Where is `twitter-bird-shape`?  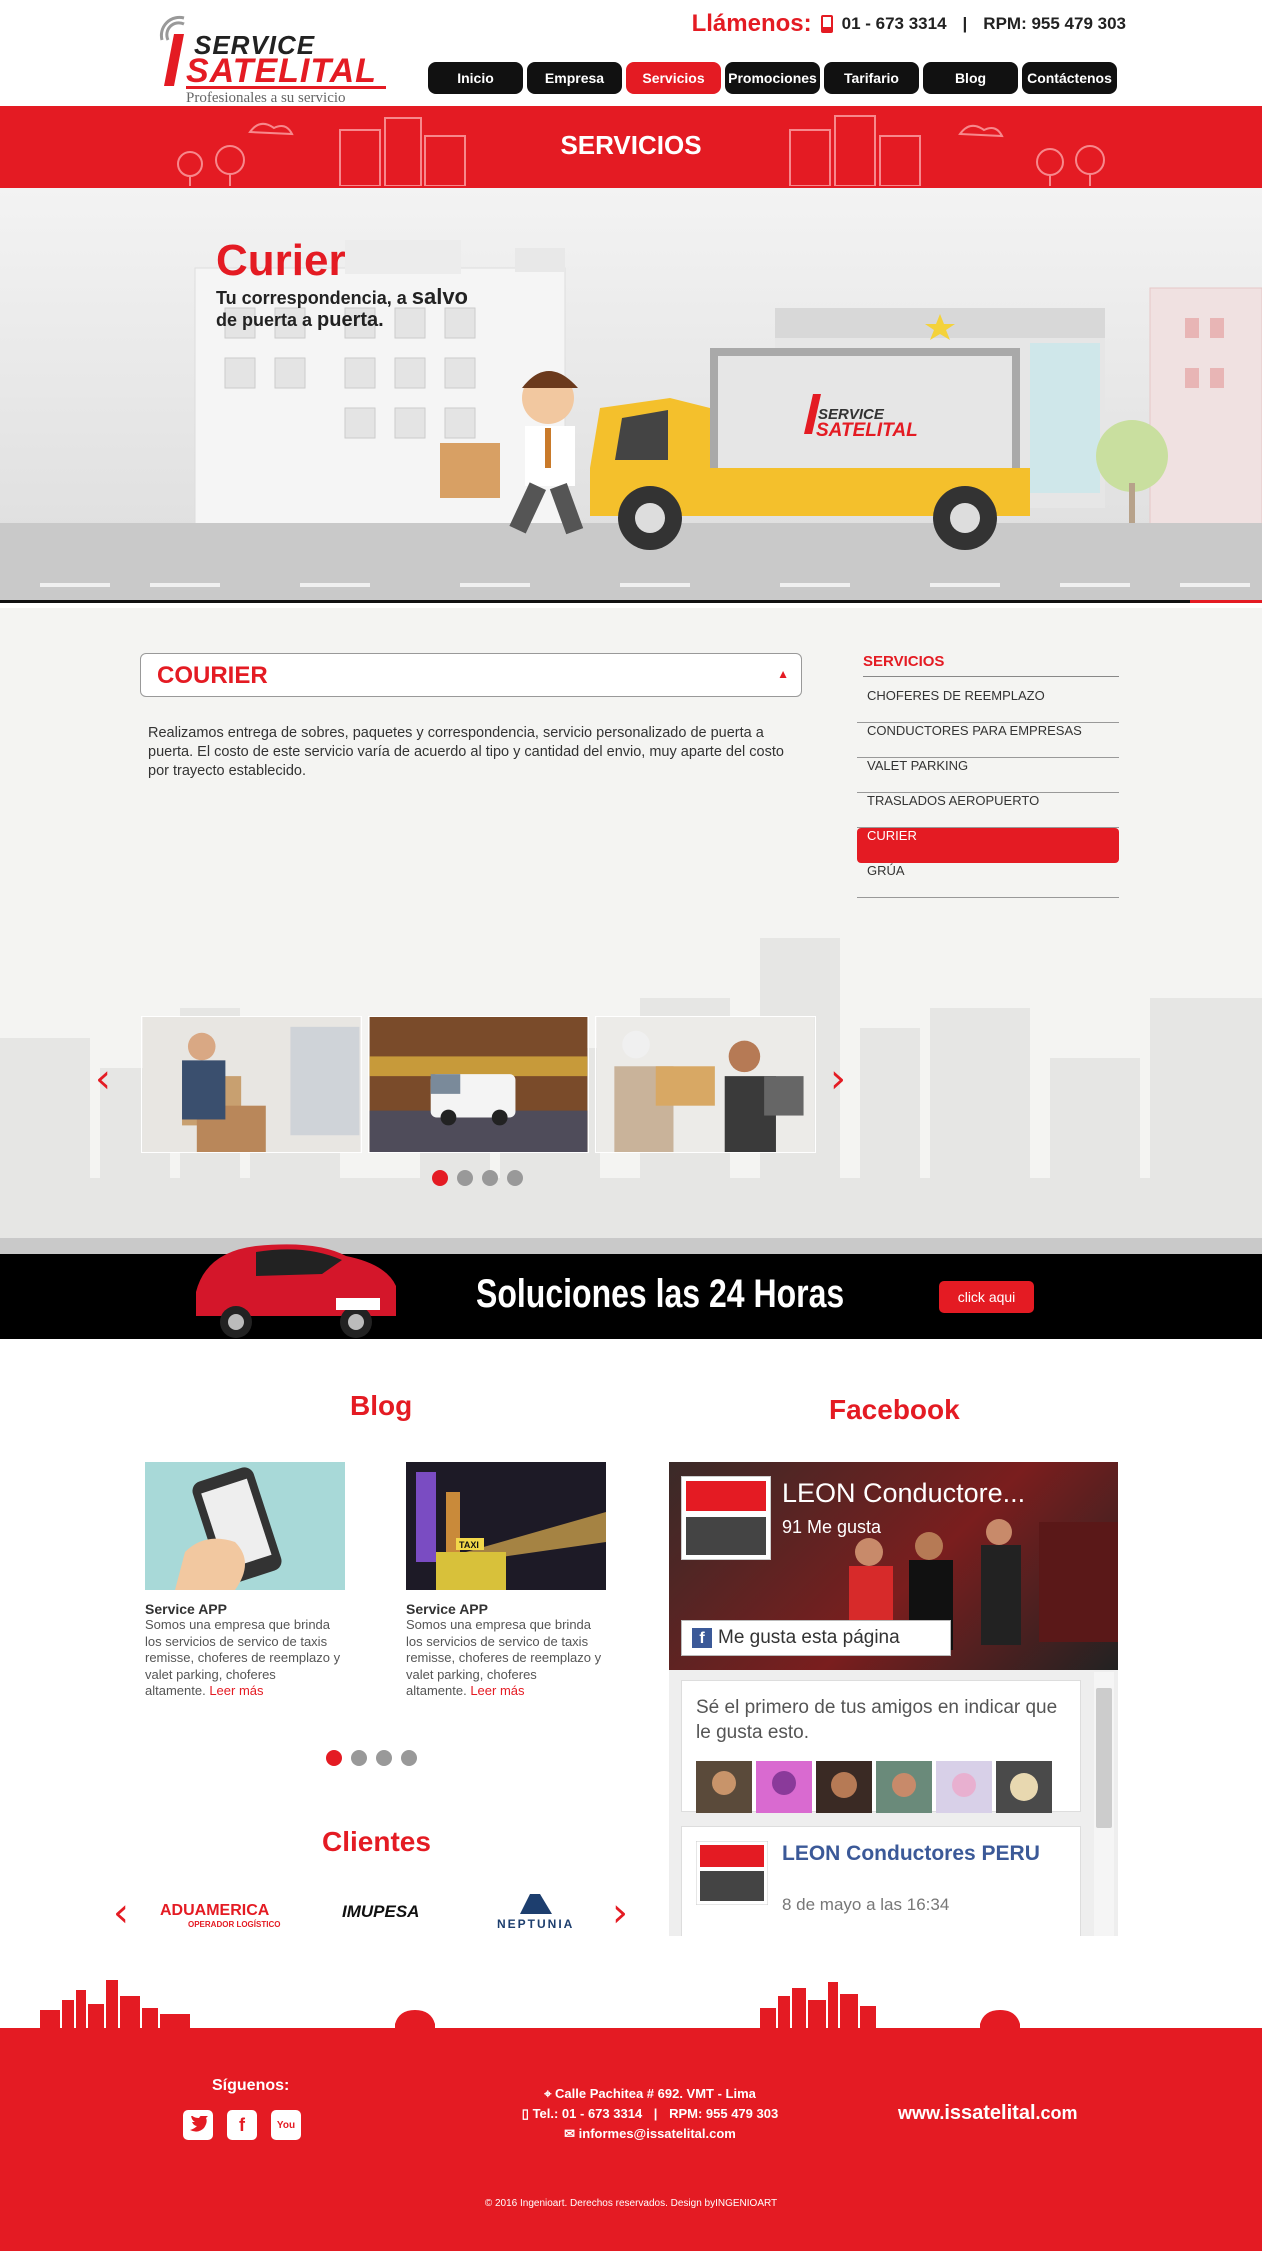
twitter-bird-shape is located at coordinates (199, 2124).